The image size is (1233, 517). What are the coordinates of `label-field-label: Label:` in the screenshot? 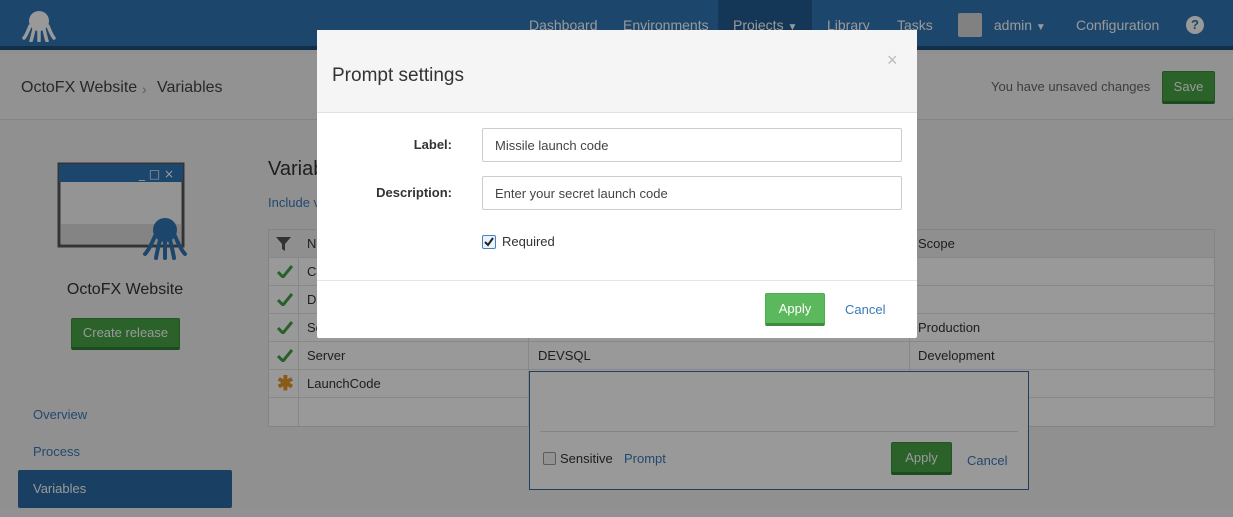 It's located at (432, 144).